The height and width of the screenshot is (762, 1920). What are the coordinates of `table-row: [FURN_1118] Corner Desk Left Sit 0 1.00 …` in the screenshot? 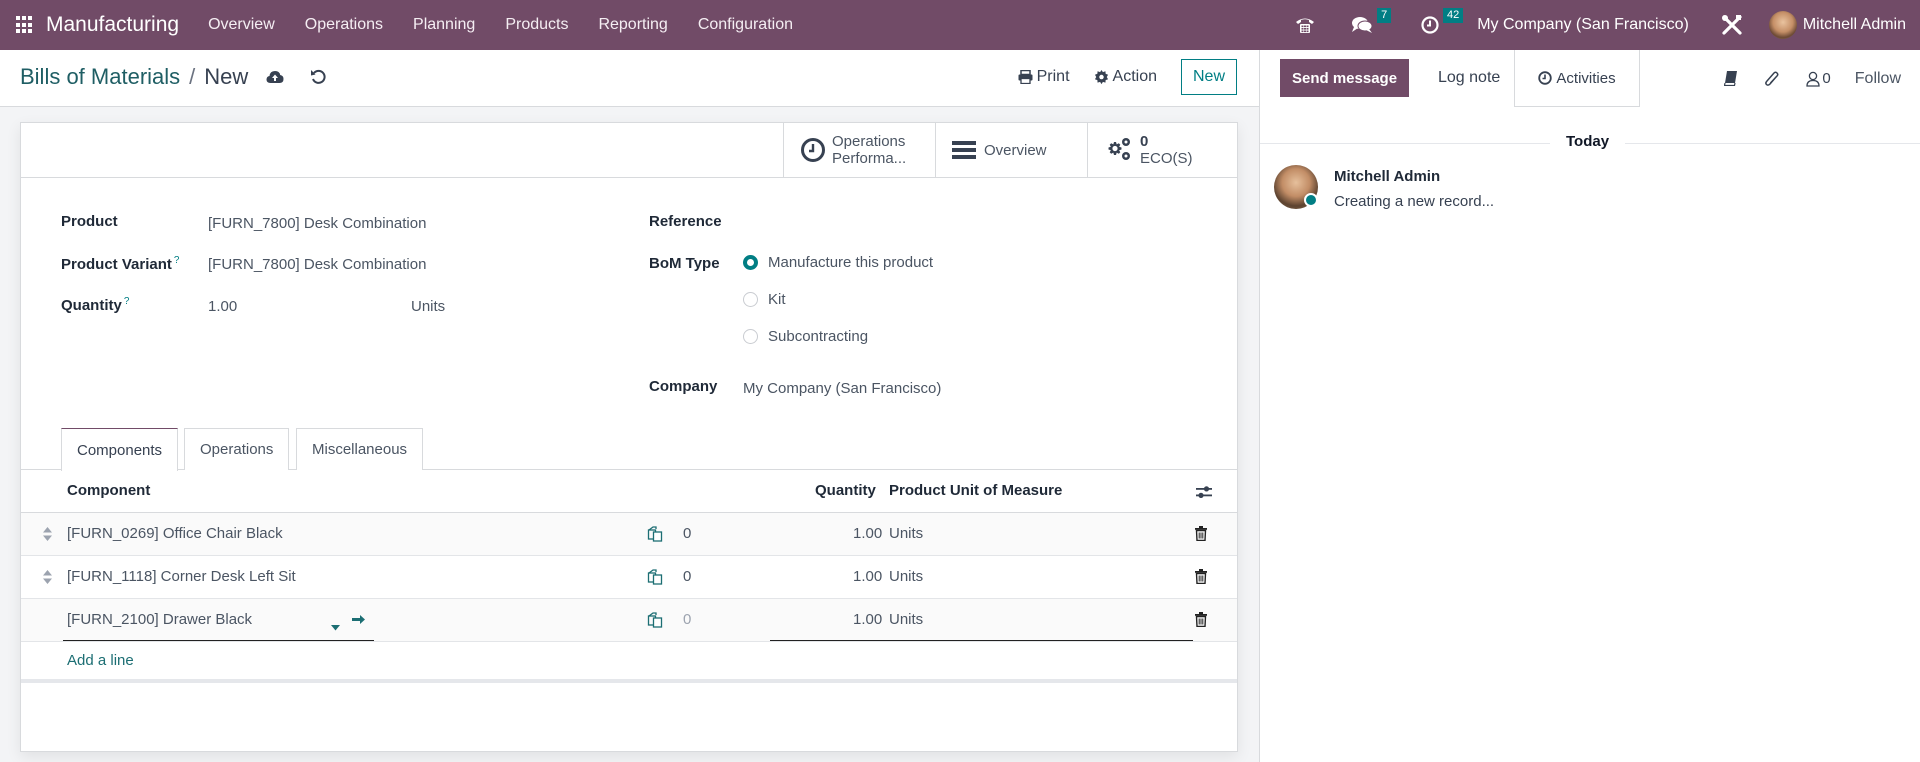 It's located at (629, 577).